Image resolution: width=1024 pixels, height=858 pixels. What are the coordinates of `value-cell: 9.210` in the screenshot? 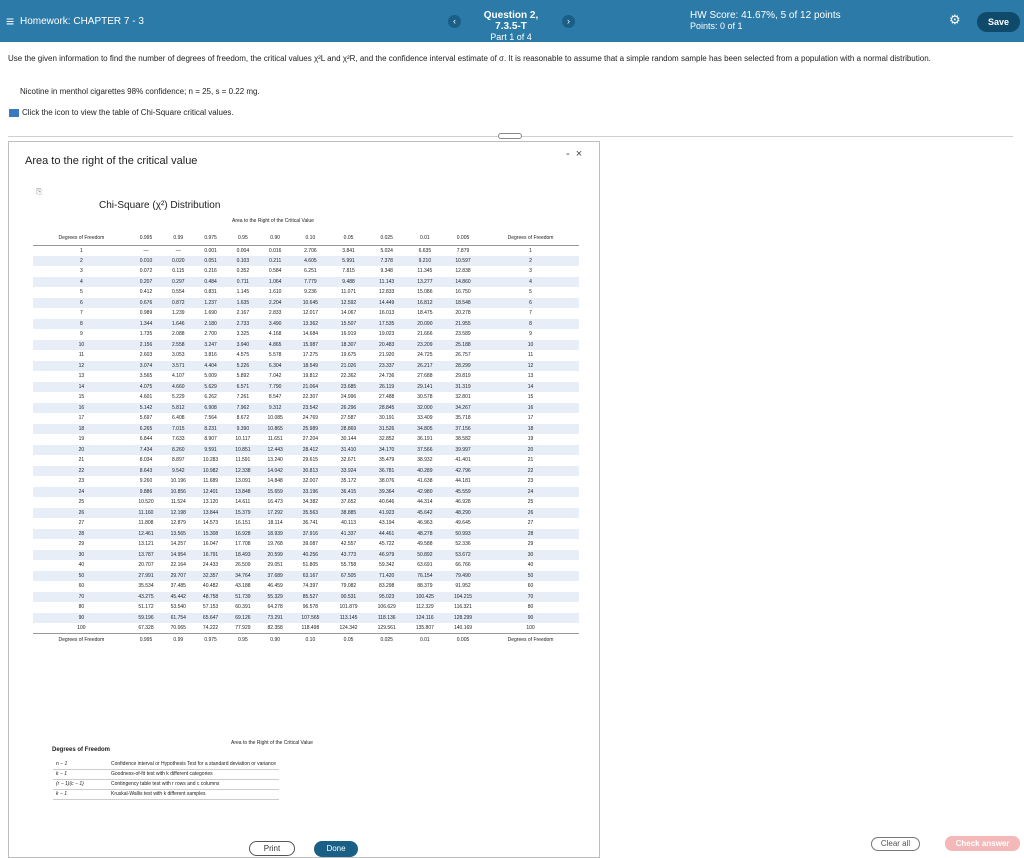 It's located at (424, 260).